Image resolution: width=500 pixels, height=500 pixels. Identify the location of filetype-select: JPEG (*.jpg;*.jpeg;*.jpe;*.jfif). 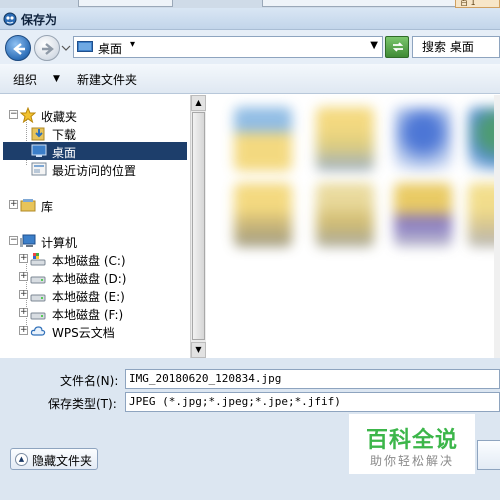
(312, 402).